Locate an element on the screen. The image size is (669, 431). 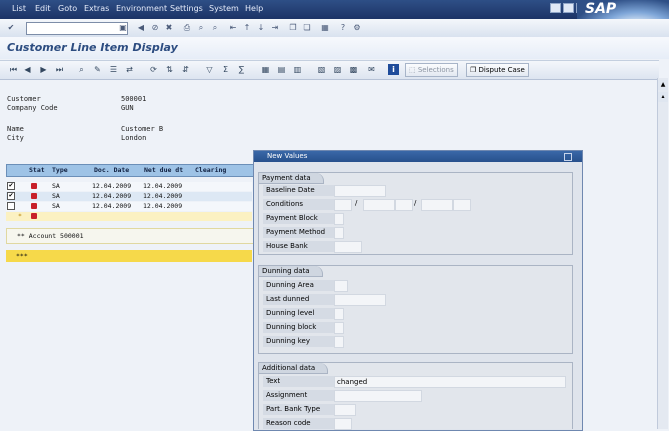
layout-grid-icon: ▦ is located at coordinates (265, 69).